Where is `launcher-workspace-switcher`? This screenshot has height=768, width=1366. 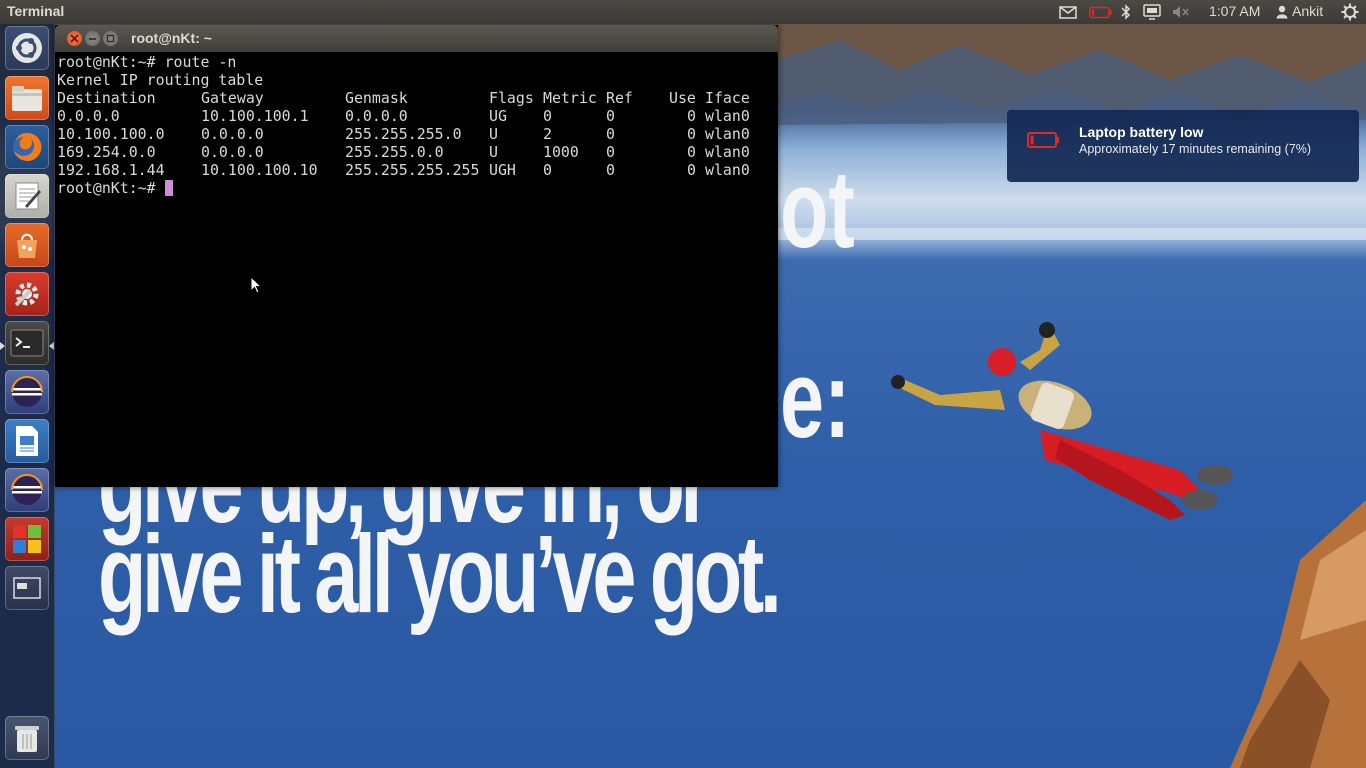
launcher-workspace-switcher is located at coordinates (27, 588).